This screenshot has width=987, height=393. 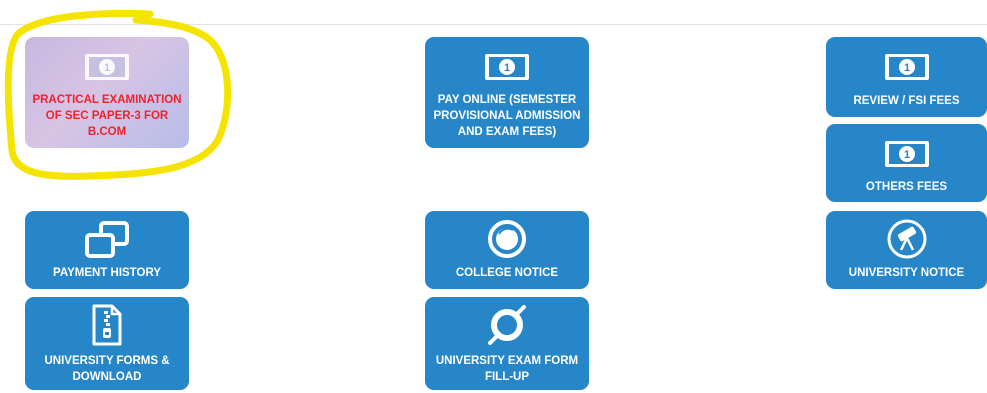 I want to click on exam-form-tile: UNIVERSITY EXAM FORM FILL-UP, so click(x=507, y=343).